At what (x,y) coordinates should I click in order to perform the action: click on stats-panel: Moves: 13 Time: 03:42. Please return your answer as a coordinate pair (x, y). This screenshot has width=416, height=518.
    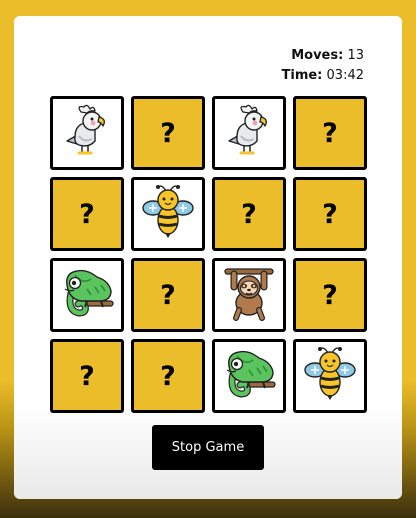
    Looking at the image, I should click on (323, 66).